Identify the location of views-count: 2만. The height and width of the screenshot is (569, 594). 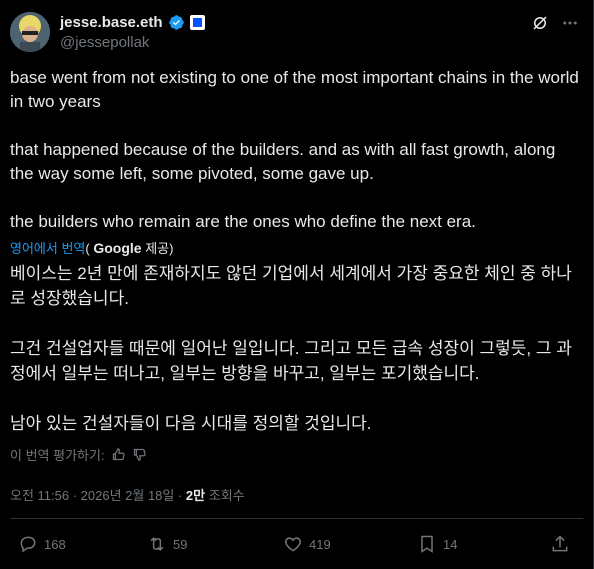
(195, 495).